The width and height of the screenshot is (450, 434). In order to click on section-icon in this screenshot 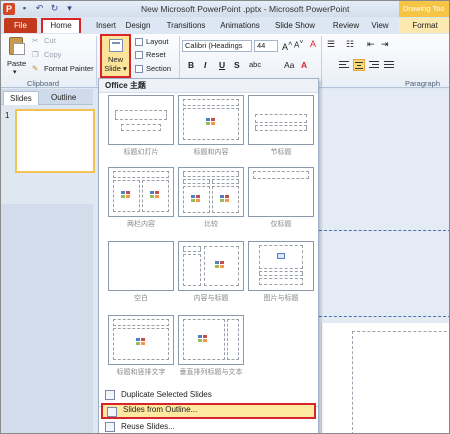, I will do `click(139, 69)`.